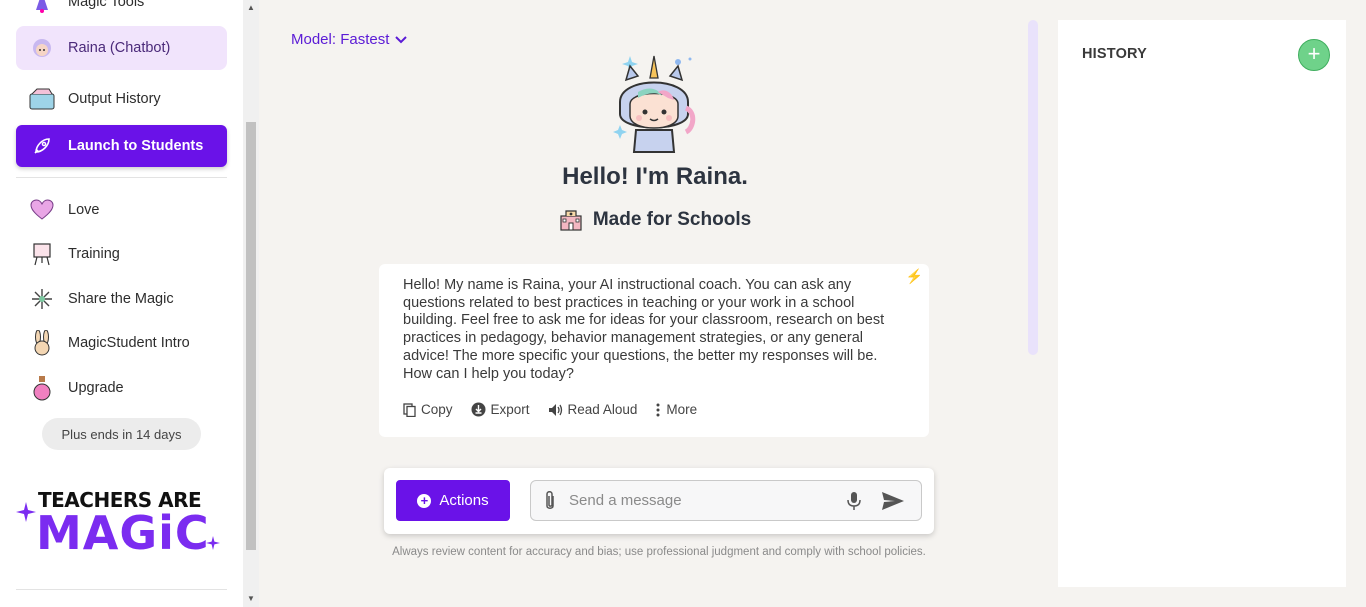 The width and height of the screenshot is (1366, 607). What do you see at coordinates (121, 12) in the screenshot?
I see `sidebar-item-magic-tools: Magic Tools` at bounding box center [121, 12].